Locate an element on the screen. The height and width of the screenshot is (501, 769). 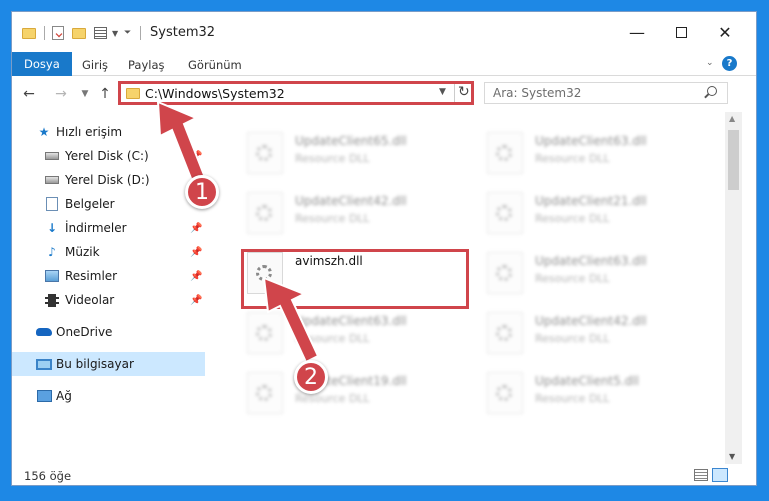
minimize-button: — is located at coordinates (637, 32).